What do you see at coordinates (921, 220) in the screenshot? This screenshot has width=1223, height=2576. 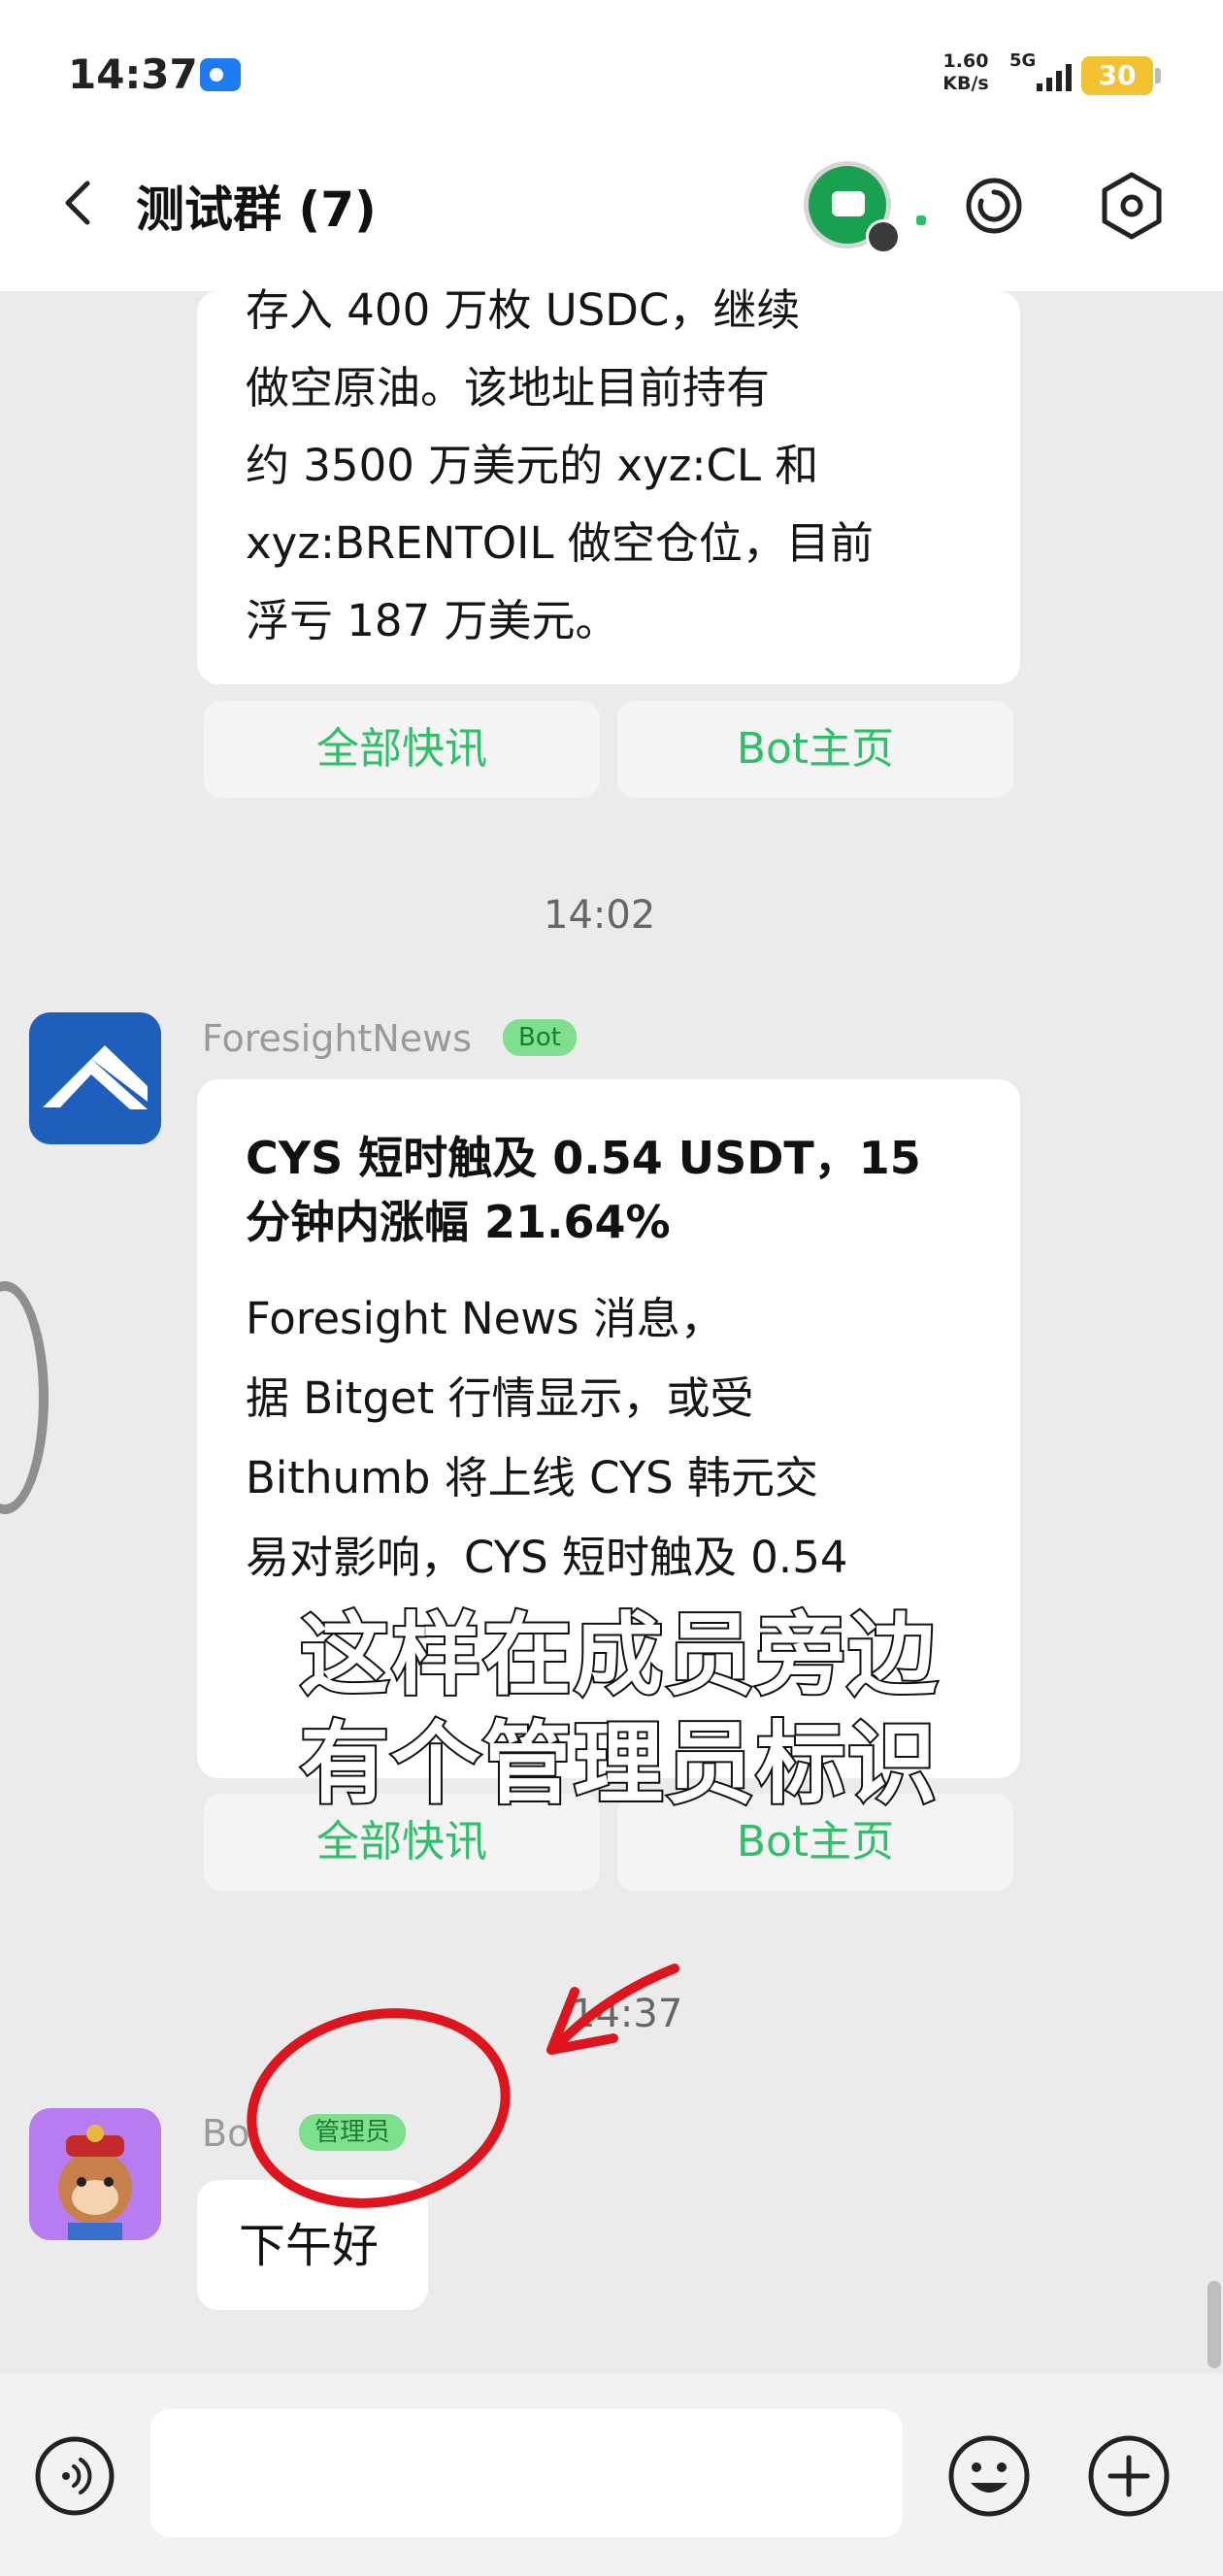 I see `dot-icon` at bounding box center [921, 220].